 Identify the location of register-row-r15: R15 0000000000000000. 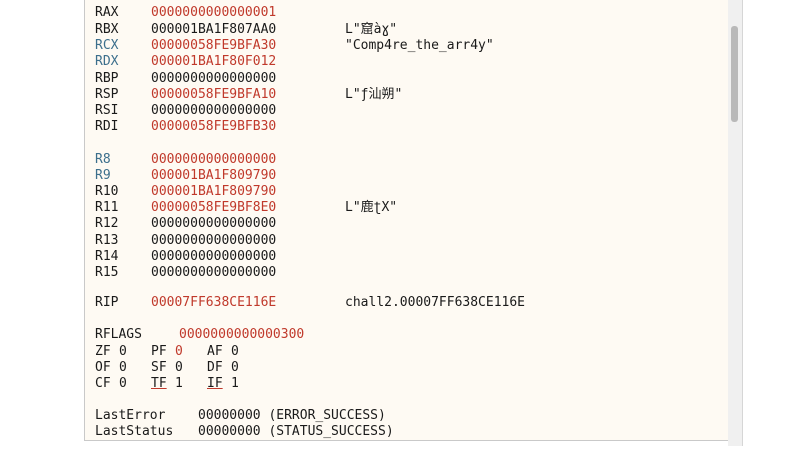
(405, 273).